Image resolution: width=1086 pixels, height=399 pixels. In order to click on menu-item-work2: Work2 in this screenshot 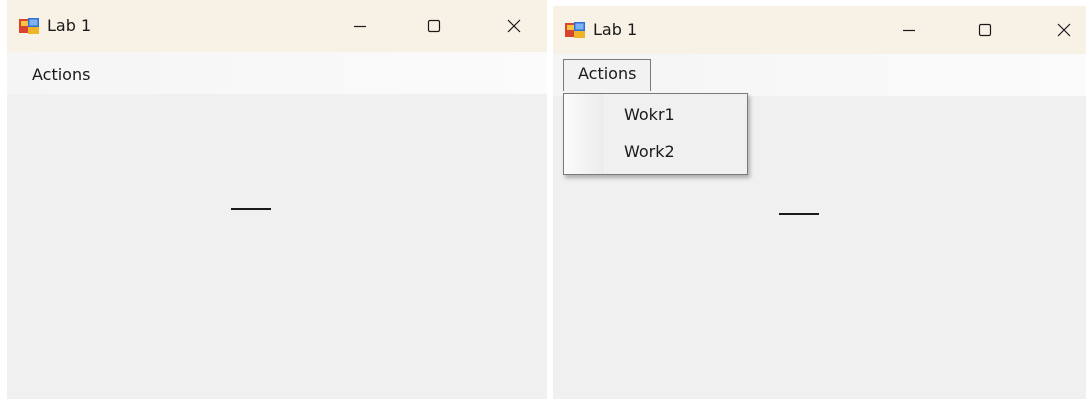, I will do `click(649, 152)`.